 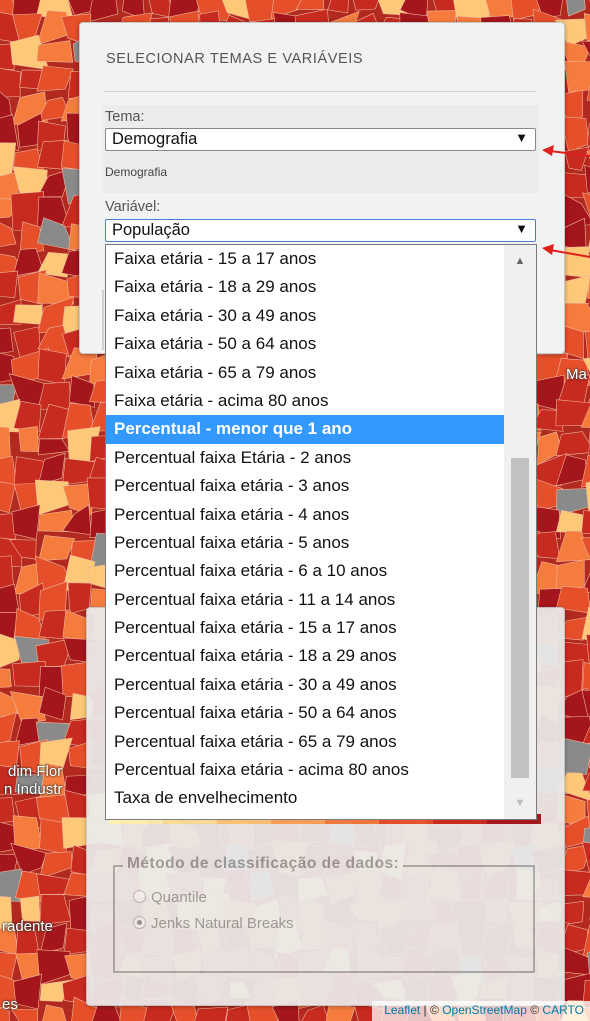 What do you see at coordinates (520, 618) in the screenshot?
I see `scroll-thumb` at bounding box center [520, 618].